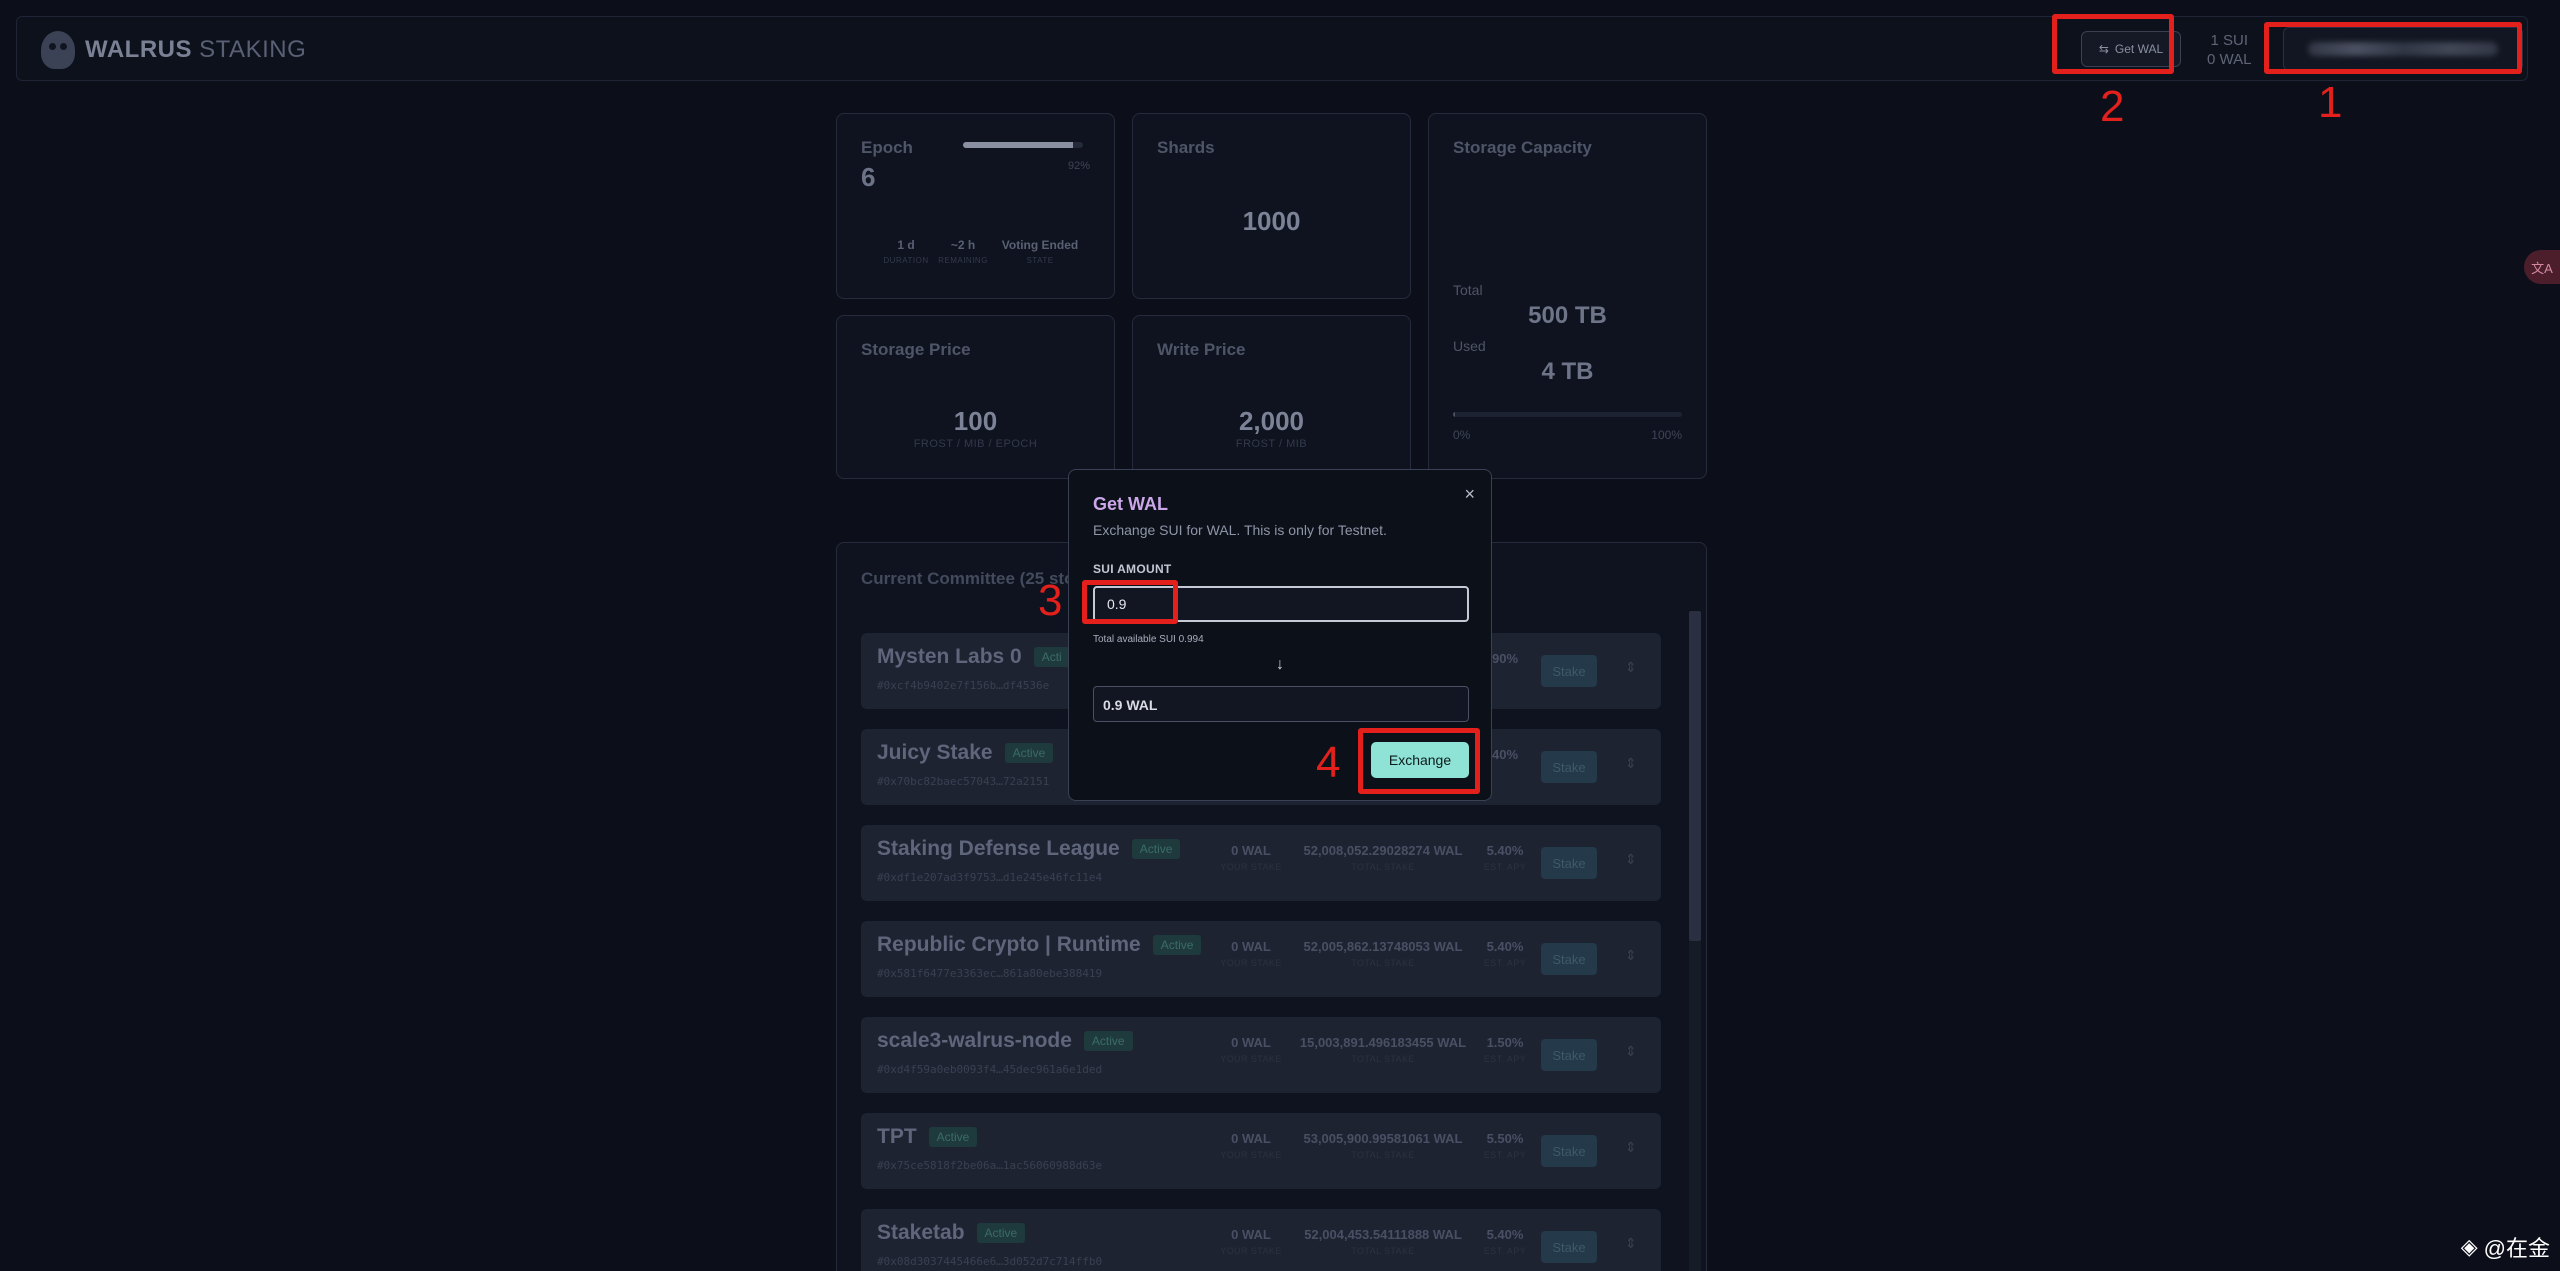 This screenshot has width=2560, height=1271. Describe the element at coordinates (1462, 435) in the screenshot. I see `capacity-min-label: 0%` at that location.